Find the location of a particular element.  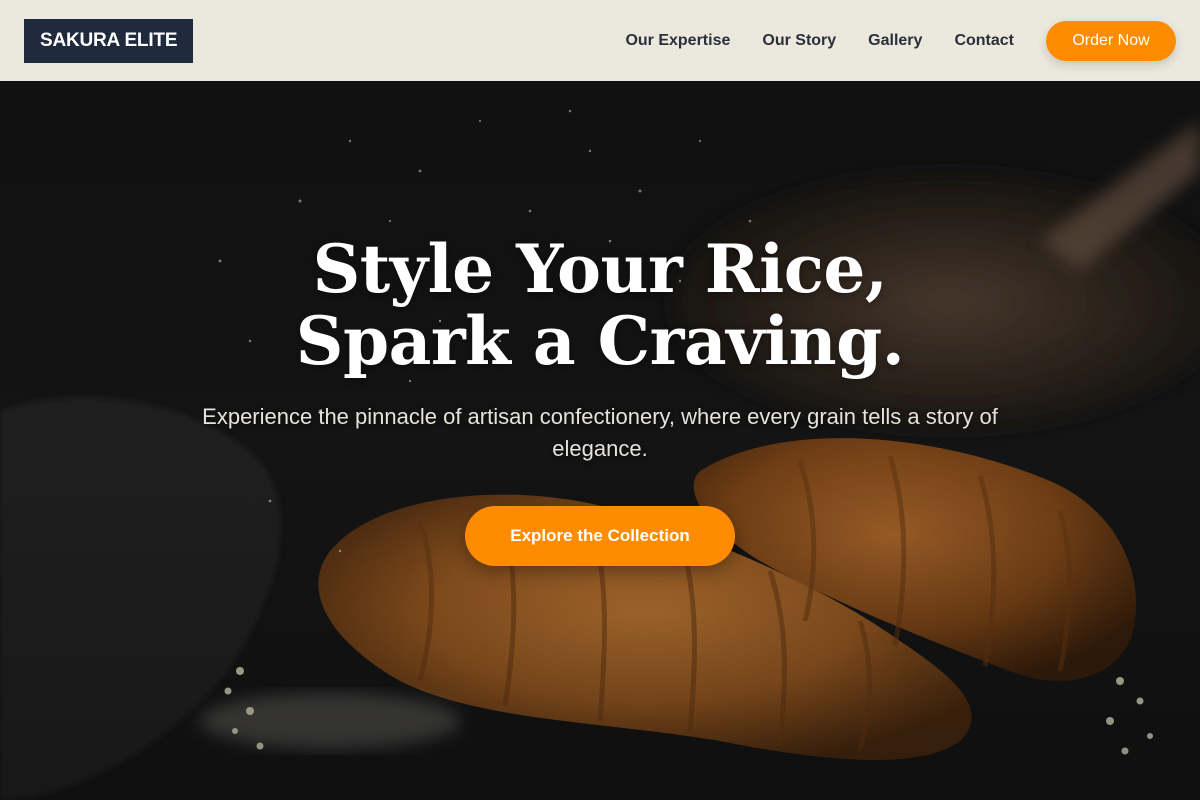

nav-link-contact: Contact is located at coordinates (984, 41).